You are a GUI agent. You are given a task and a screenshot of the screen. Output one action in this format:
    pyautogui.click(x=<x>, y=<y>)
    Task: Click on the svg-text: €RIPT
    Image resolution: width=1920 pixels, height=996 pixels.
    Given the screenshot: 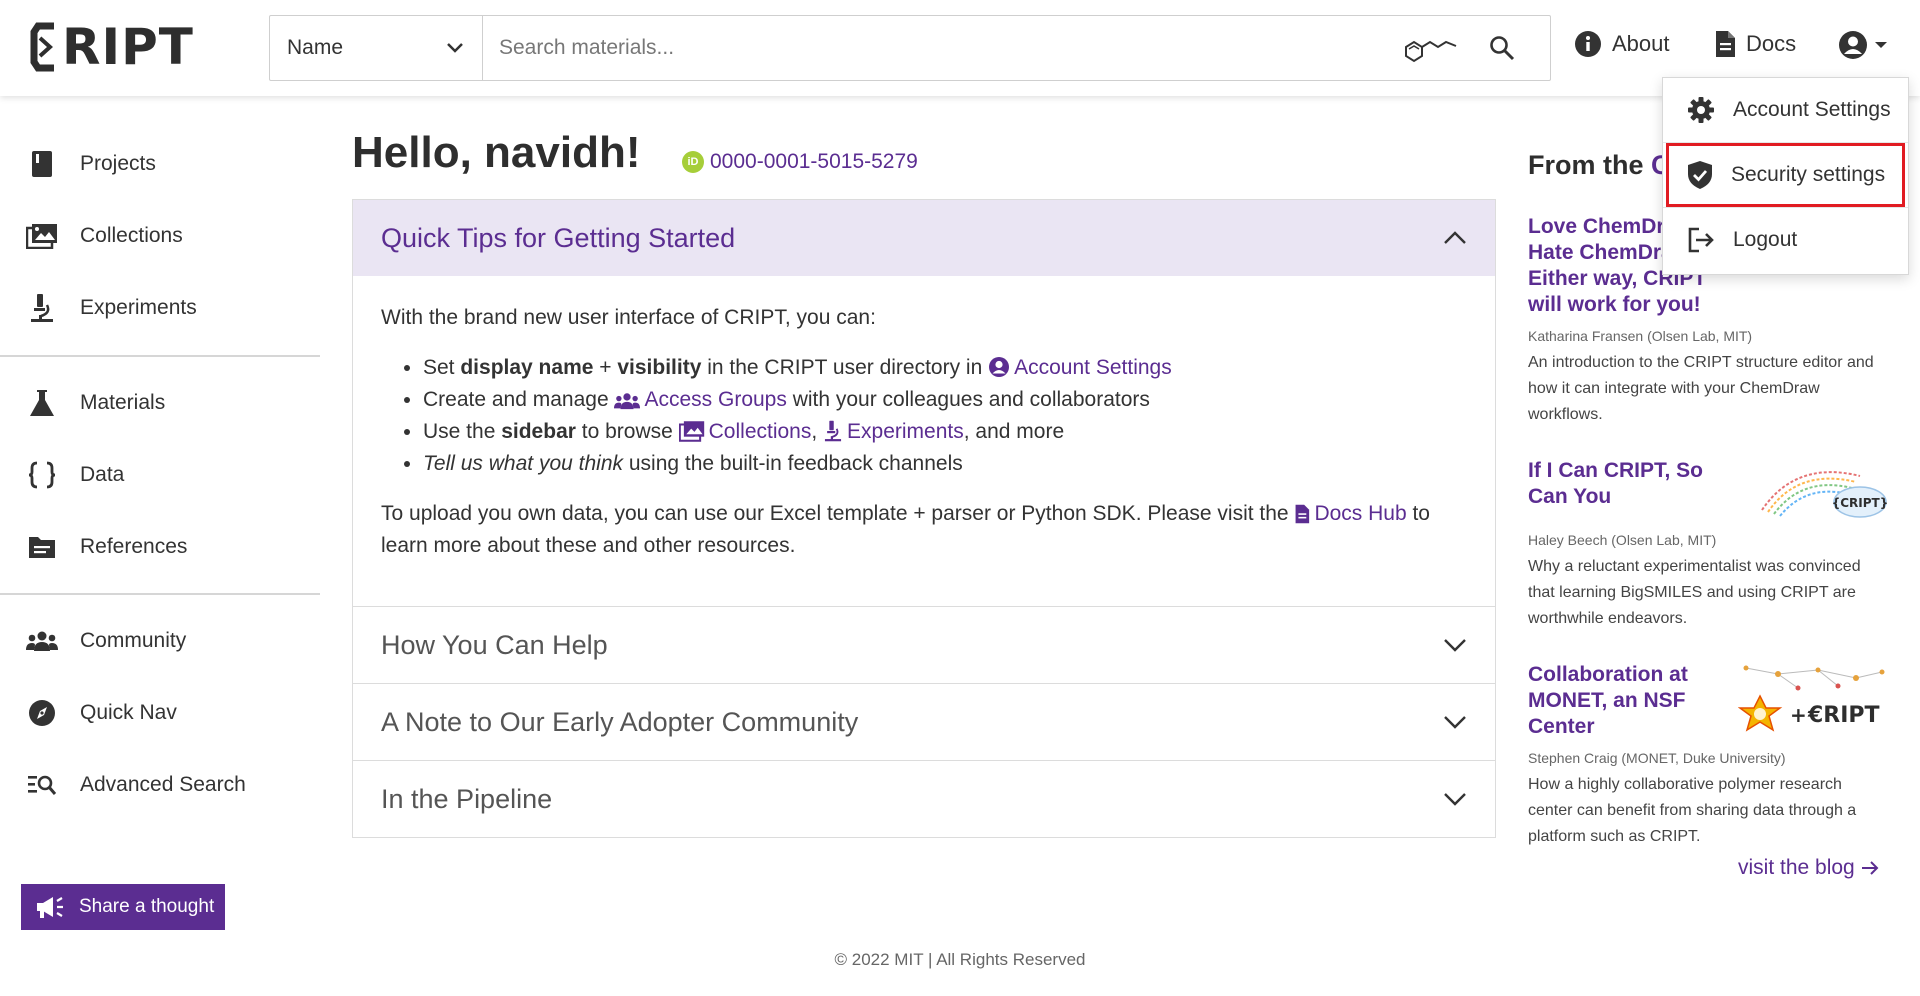 What is the action you would take?
    pyautogui.click(x=1843, y=715)
    